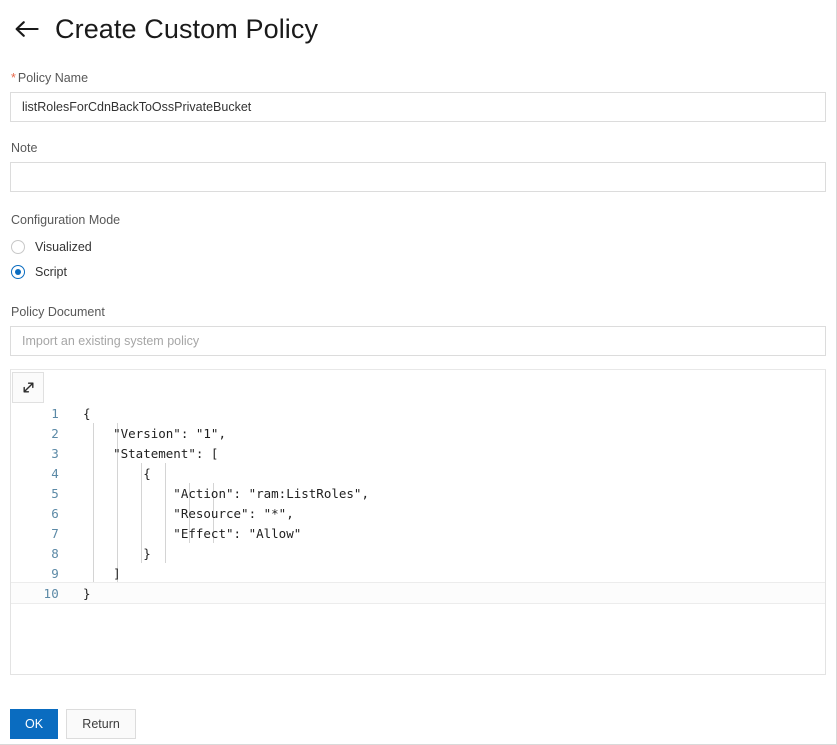 This screenshot has width=837, height=745. What do you see at coordinates (418, 433) in the screenshot?
I see `code-line: 2 "Version": "1",` at bounding box center [418, 433].